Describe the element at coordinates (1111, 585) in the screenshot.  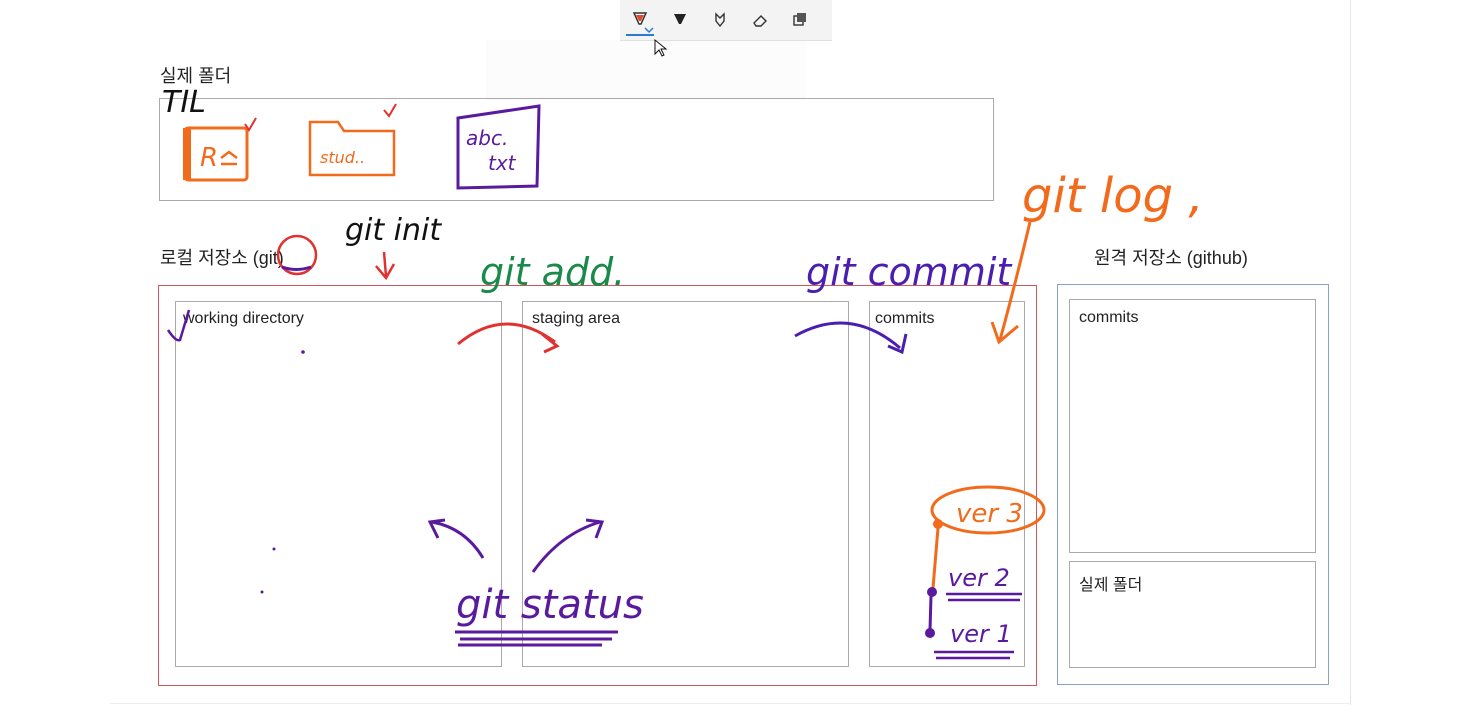
I see `remote-real-folder-label: 실제 폴더` at that location.